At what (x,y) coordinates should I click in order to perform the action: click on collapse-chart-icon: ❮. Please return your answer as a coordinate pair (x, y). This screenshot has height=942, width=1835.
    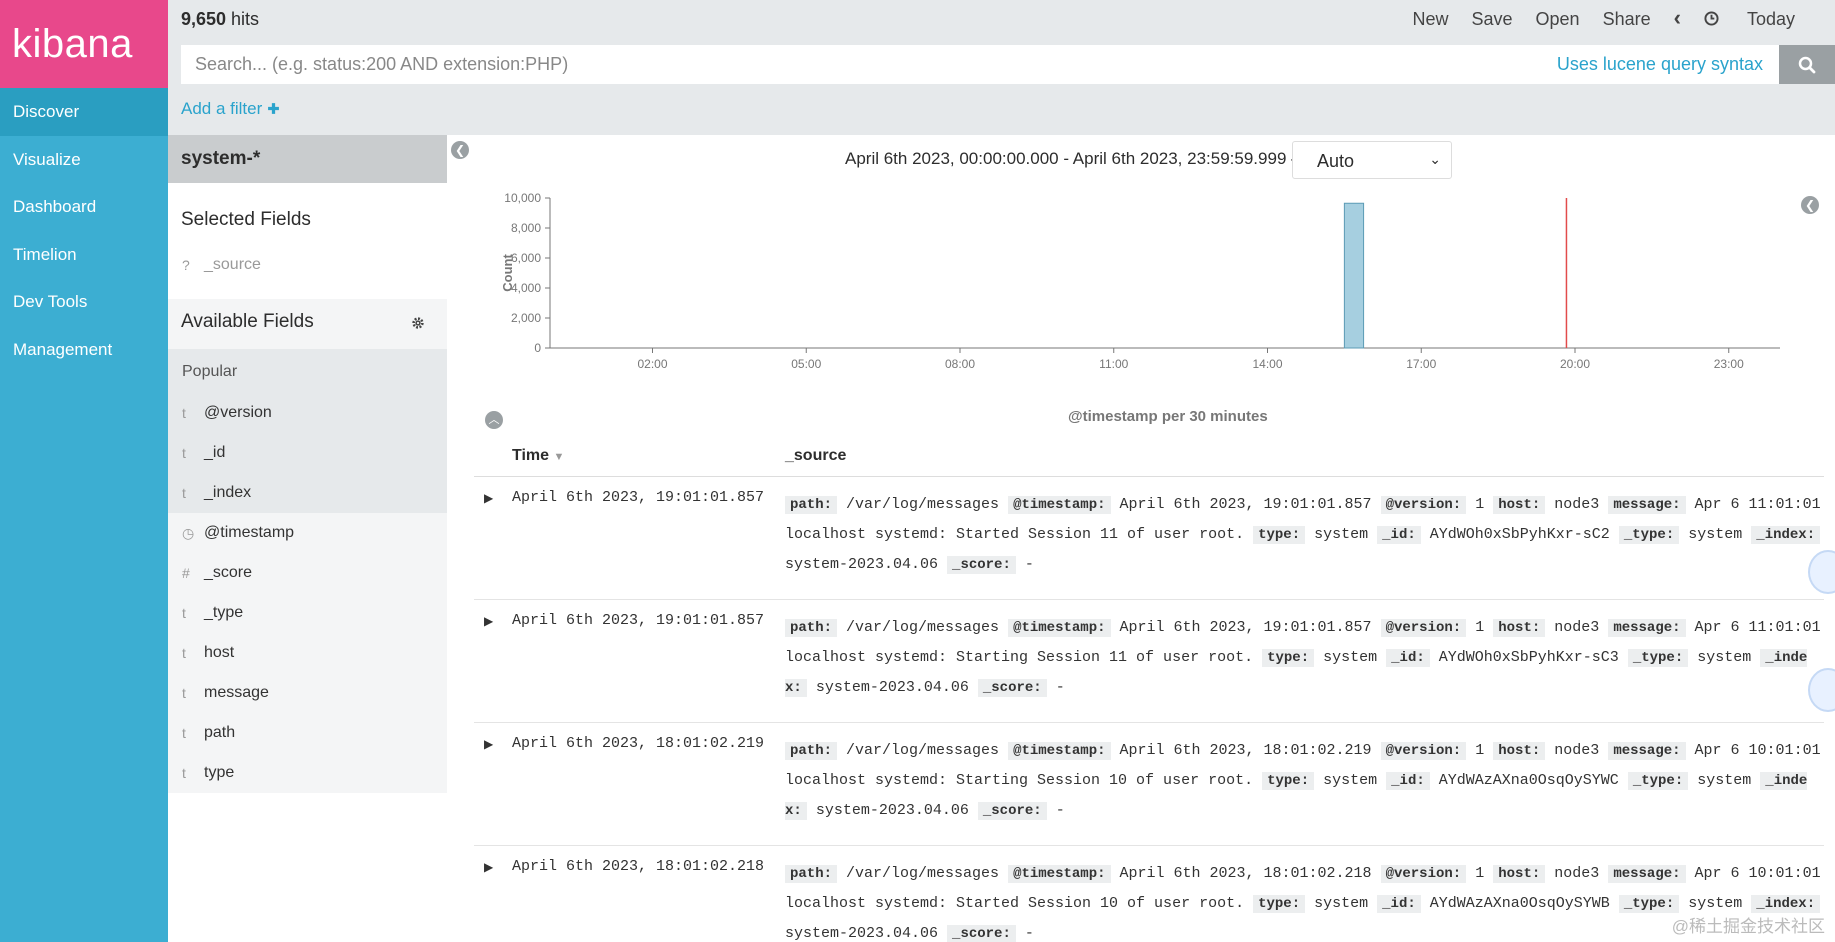
    Looking at the image, I should click on (1810, 205).